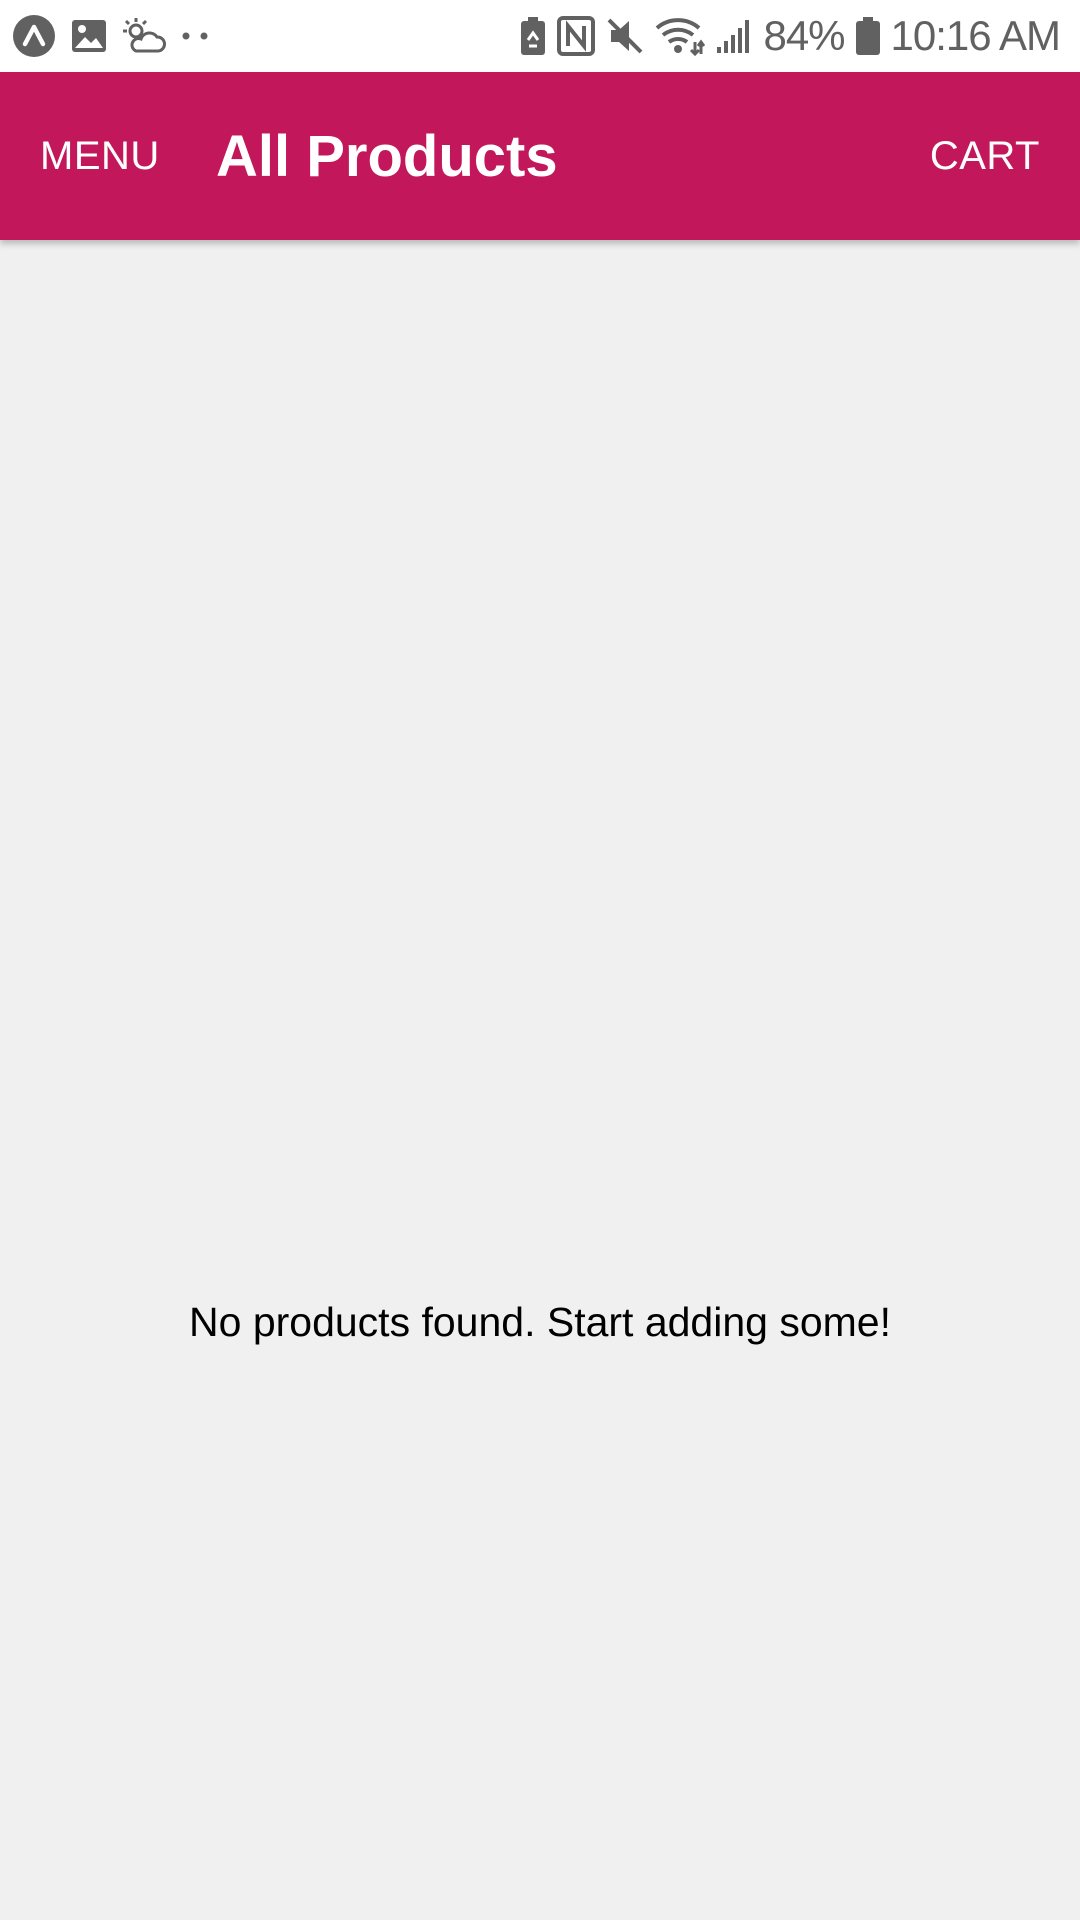 The image size is (1080, 1920). I want to click on status-bar: 84% 10:16 AM, so click(540, 36).